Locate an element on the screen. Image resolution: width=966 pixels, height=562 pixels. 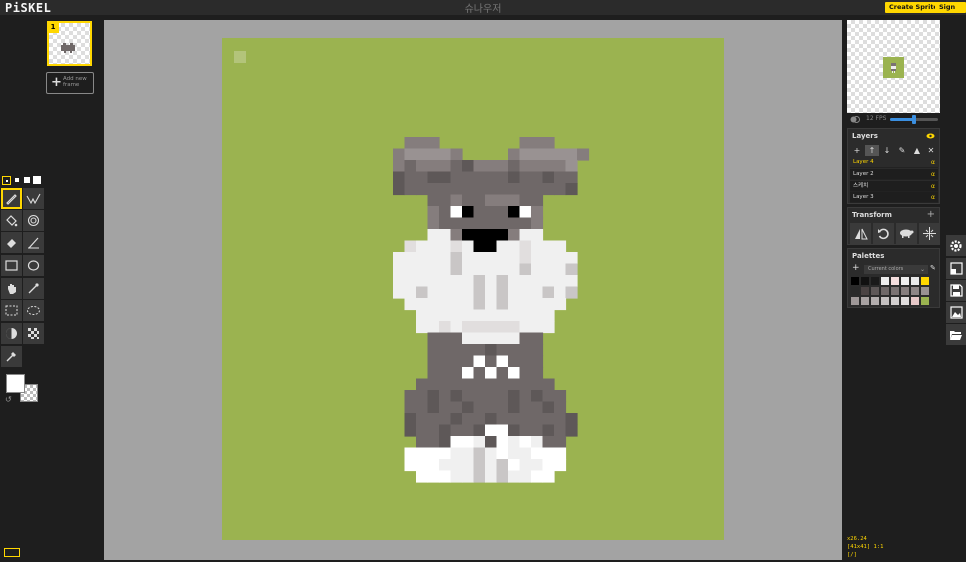
move-layer-up-icon: ↑ is located at coordinates (872, 150).